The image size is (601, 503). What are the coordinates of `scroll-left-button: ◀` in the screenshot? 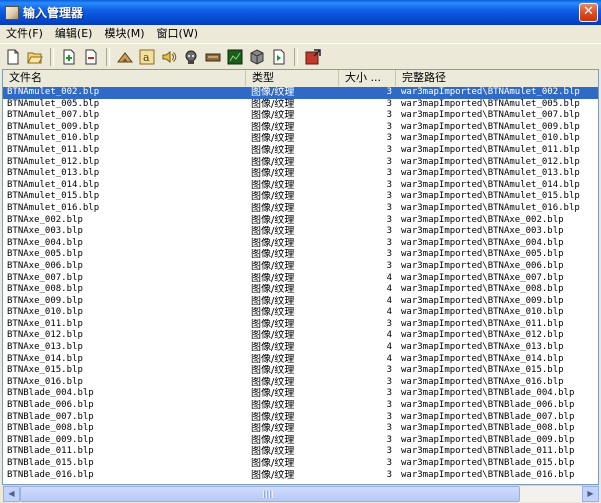 It's located at (11, 494).